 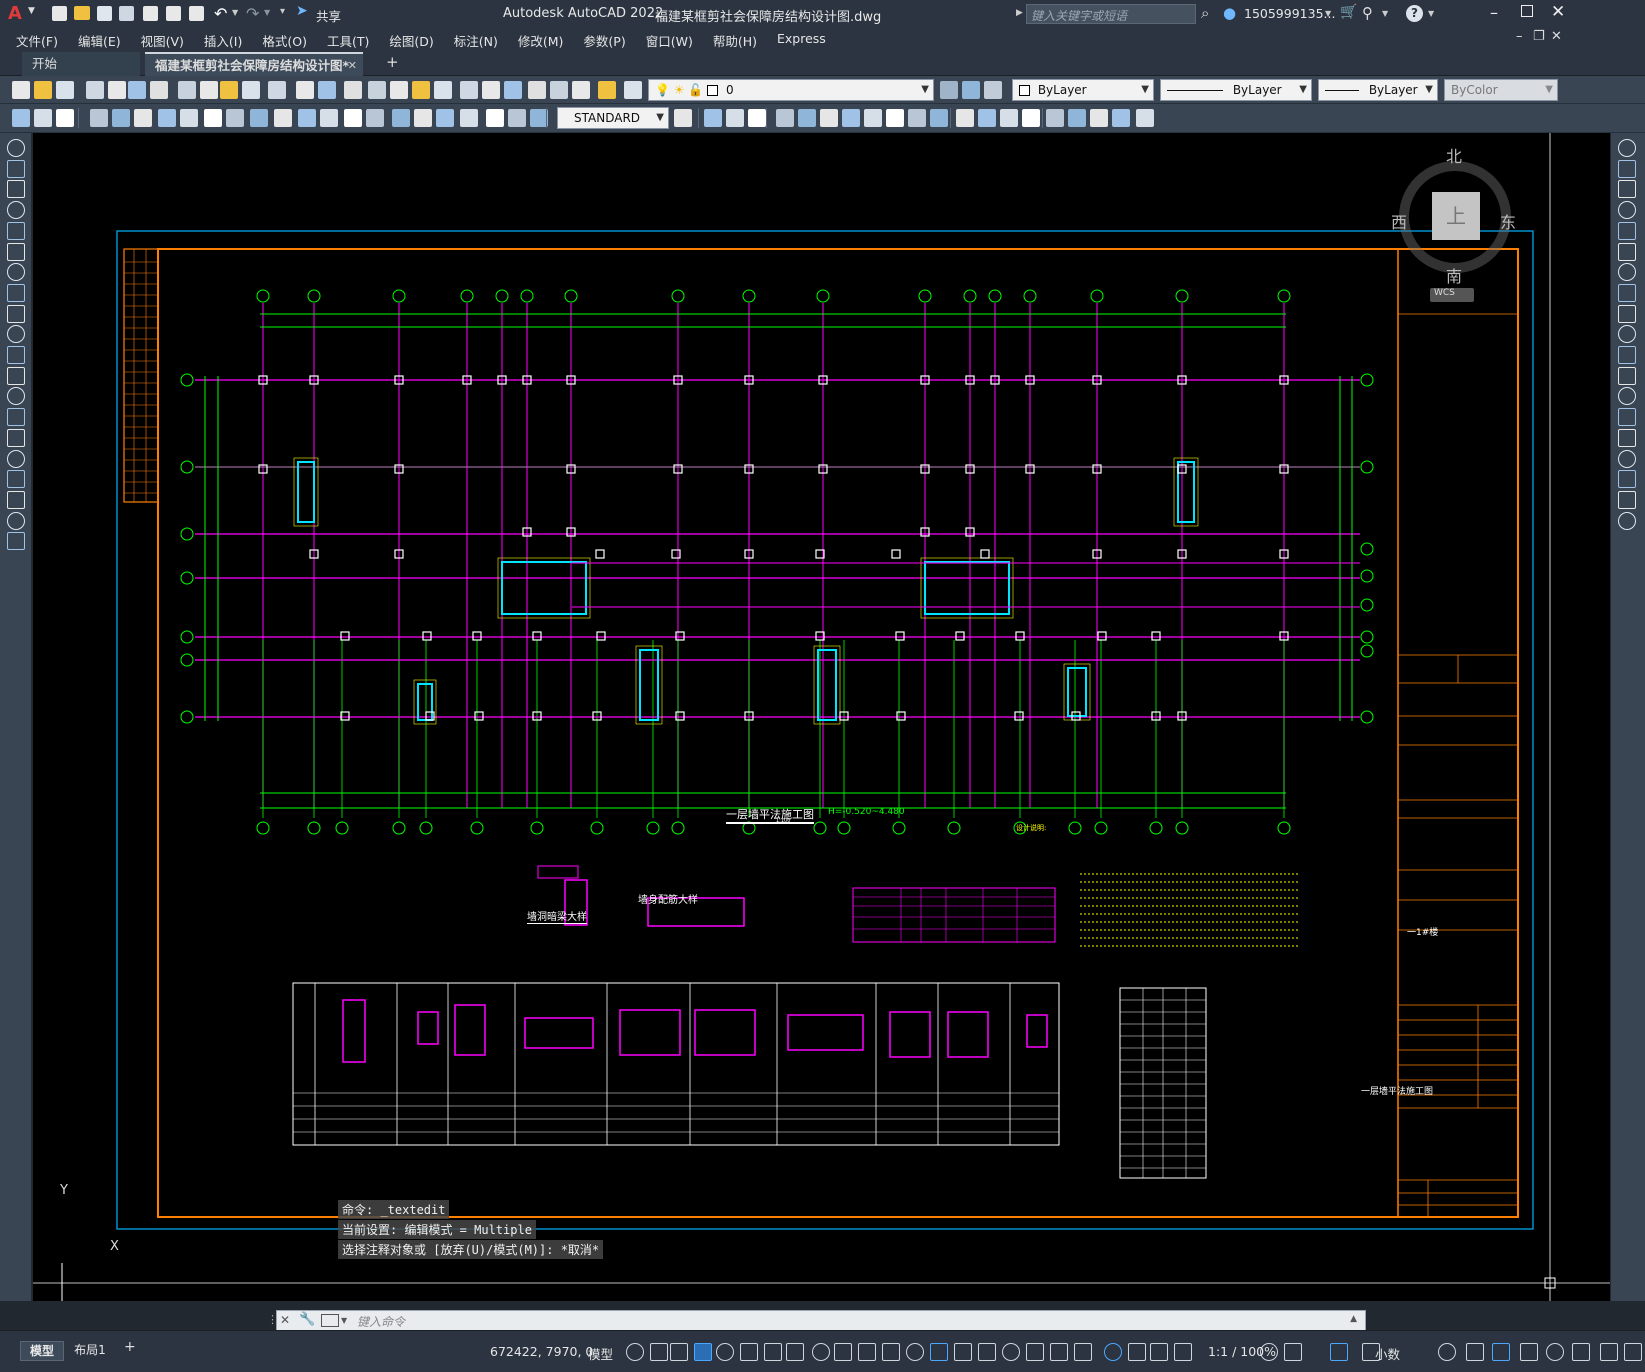 What do you see at coordinates (220, 13) in the screenshot?
I see `undo-icon: ↶` at bounding box center [220, 13].